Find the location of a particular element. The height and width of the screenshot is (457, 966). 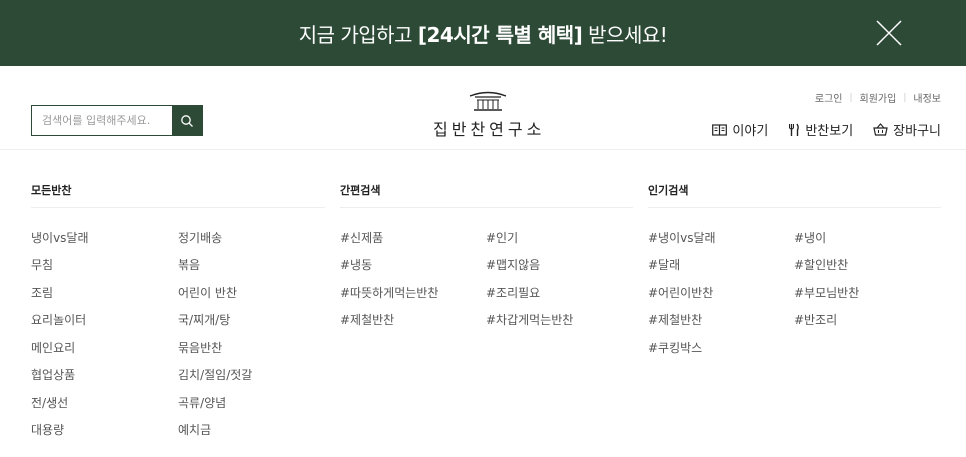

signup-link: 회원가입 is located at coordinates (878, 97).